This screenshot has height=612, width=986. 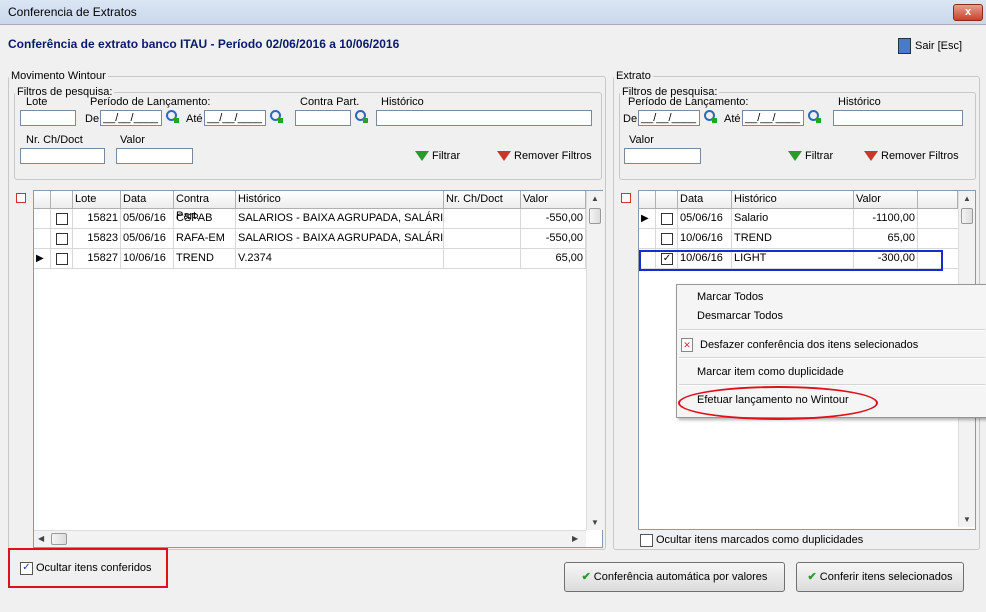 I want to click on col-blank, so click(x=938, y=200).